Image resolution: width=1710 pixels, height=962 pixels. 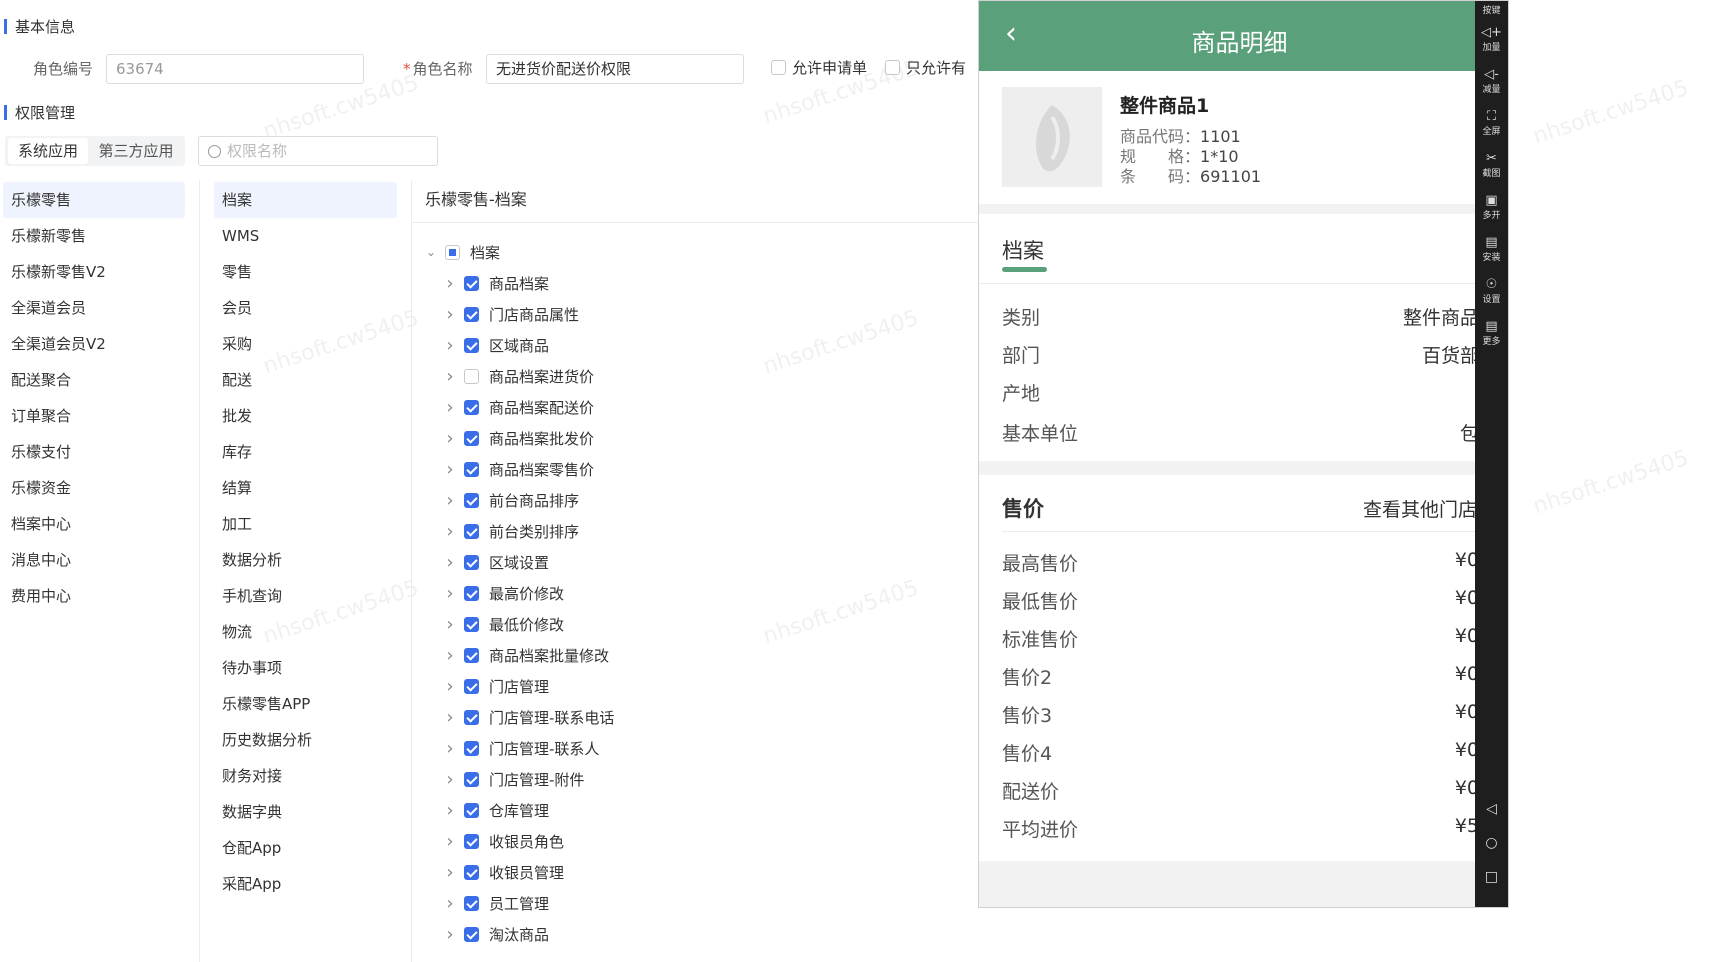 What do you see at coordinates (305, 344) in the screenshot?
I see `module-item: 采购` at bounding box center [305, 344].